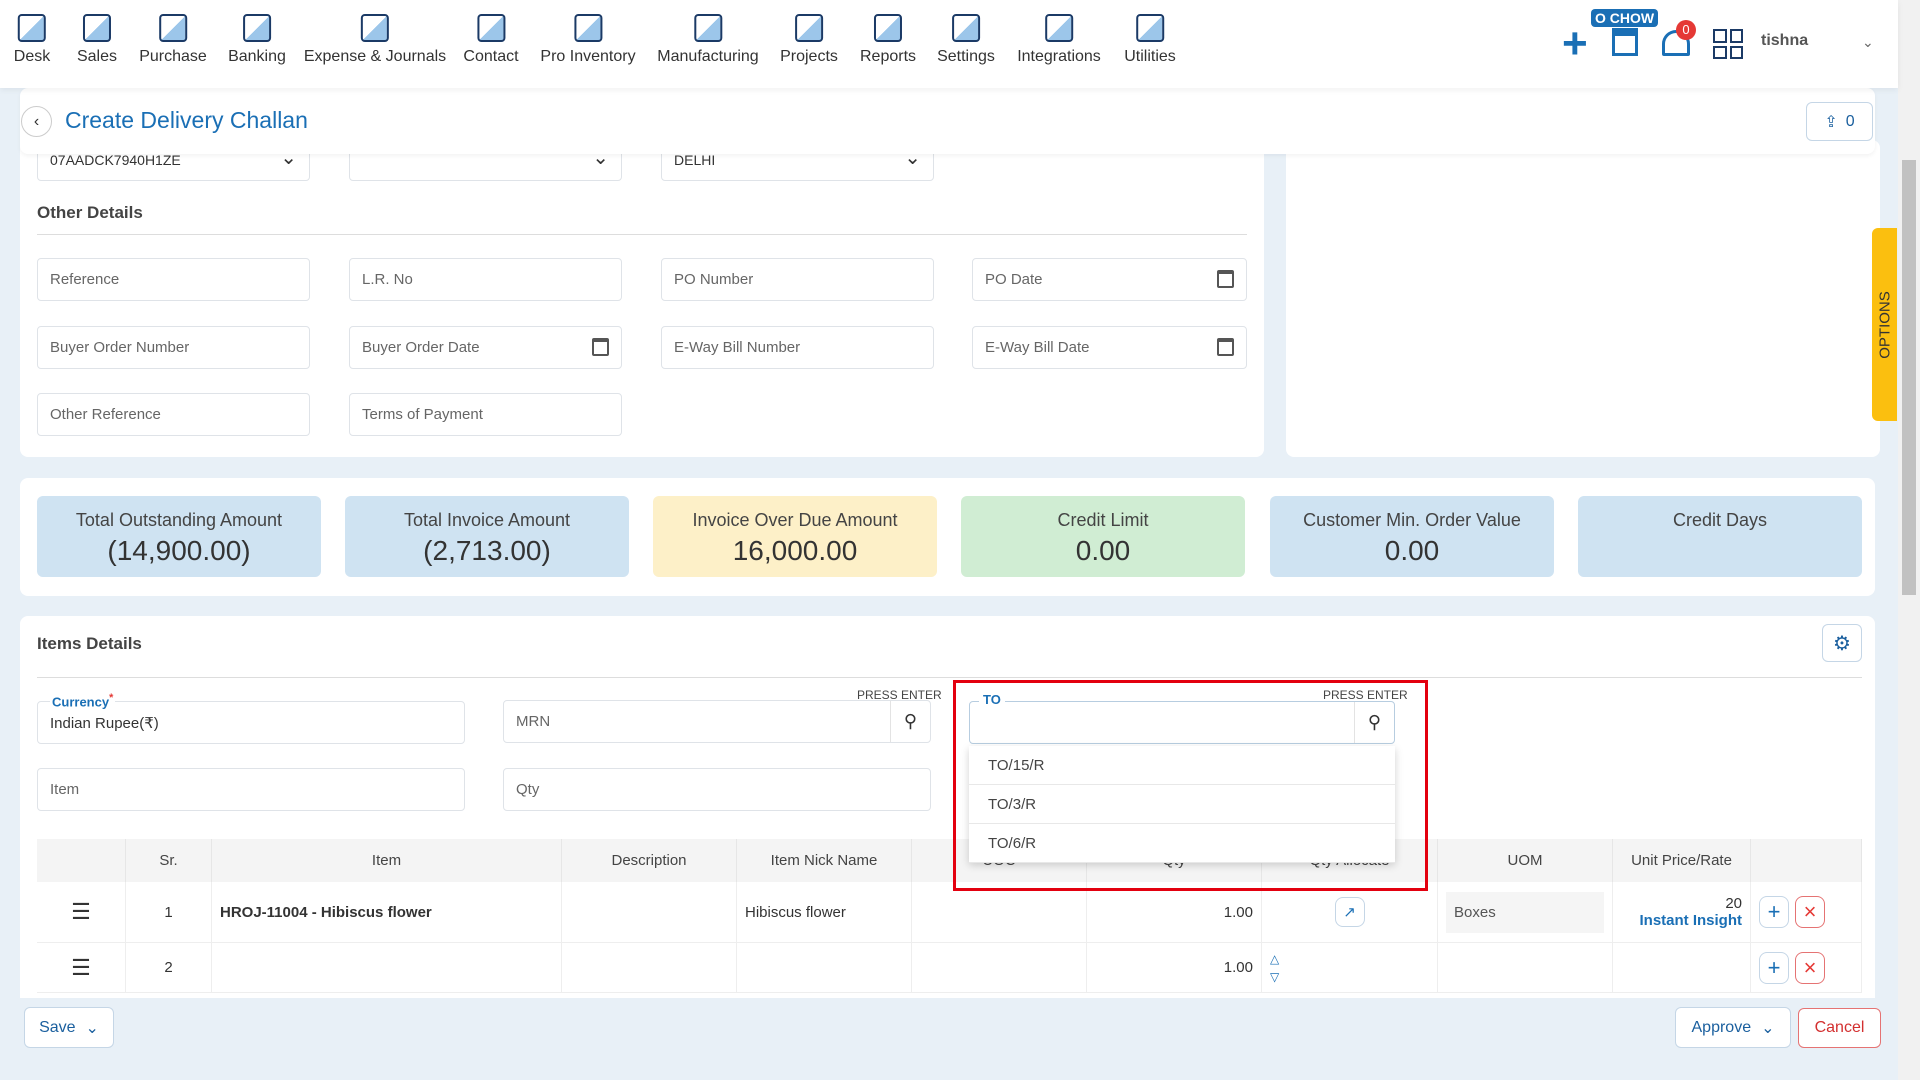  Describe the element at coordinates (1182, 843) in the screenshot. I see `to-option: TO/6/R` at that location.